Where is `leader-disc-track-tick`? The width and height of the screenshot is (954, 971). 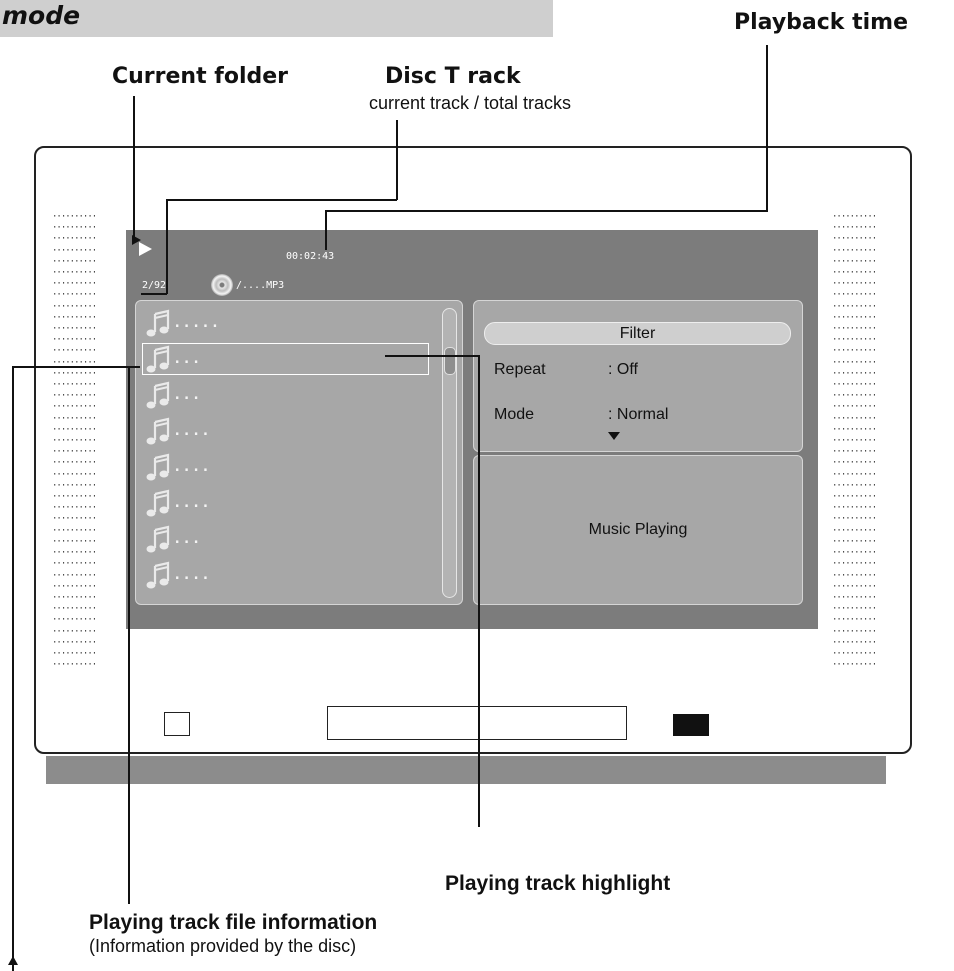
leader-disc-track-tick is located at coordinates (154, 294).